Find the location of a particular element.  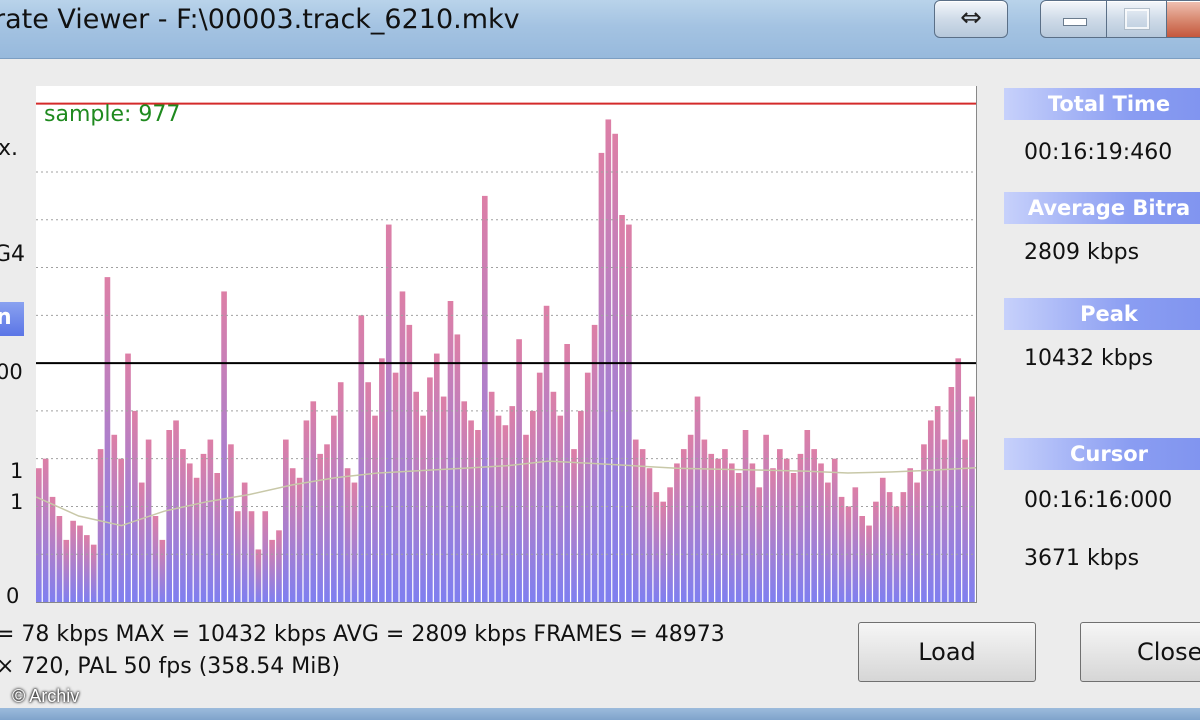

swap-button: ⇔ is located at coordinates (971, 19).